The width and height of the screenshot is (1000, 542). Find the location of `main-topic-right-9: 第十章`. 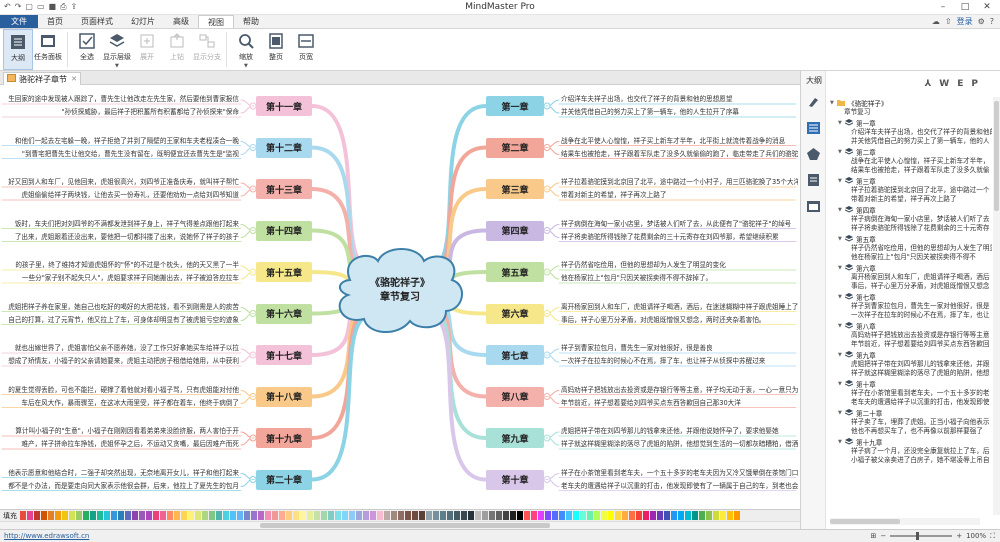

main-topic-right-9: 第十章 is located at coordinates (515, 479).